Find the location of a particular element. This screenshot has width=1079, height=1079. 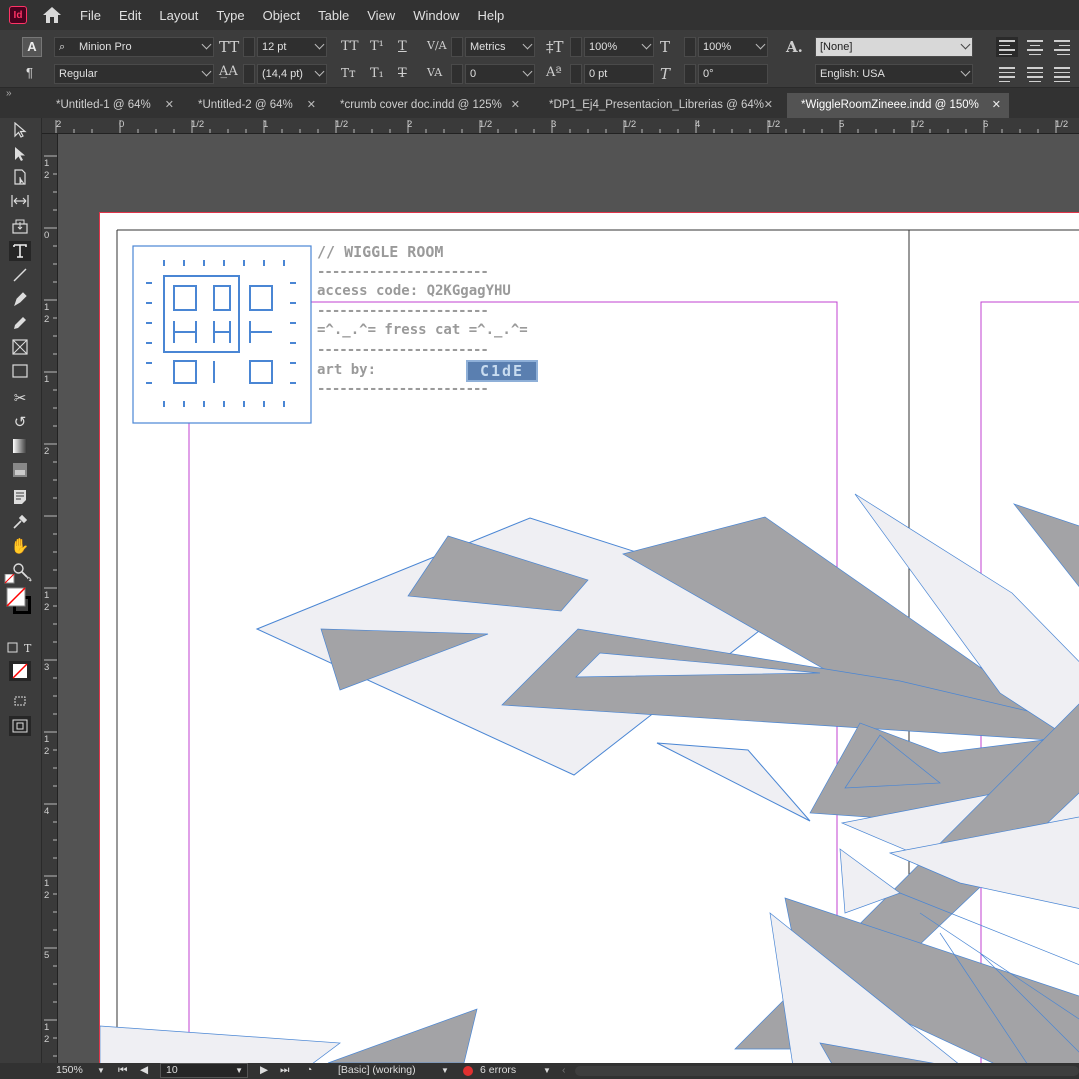

screen-mode-icon is located at coordinates (20, 701).